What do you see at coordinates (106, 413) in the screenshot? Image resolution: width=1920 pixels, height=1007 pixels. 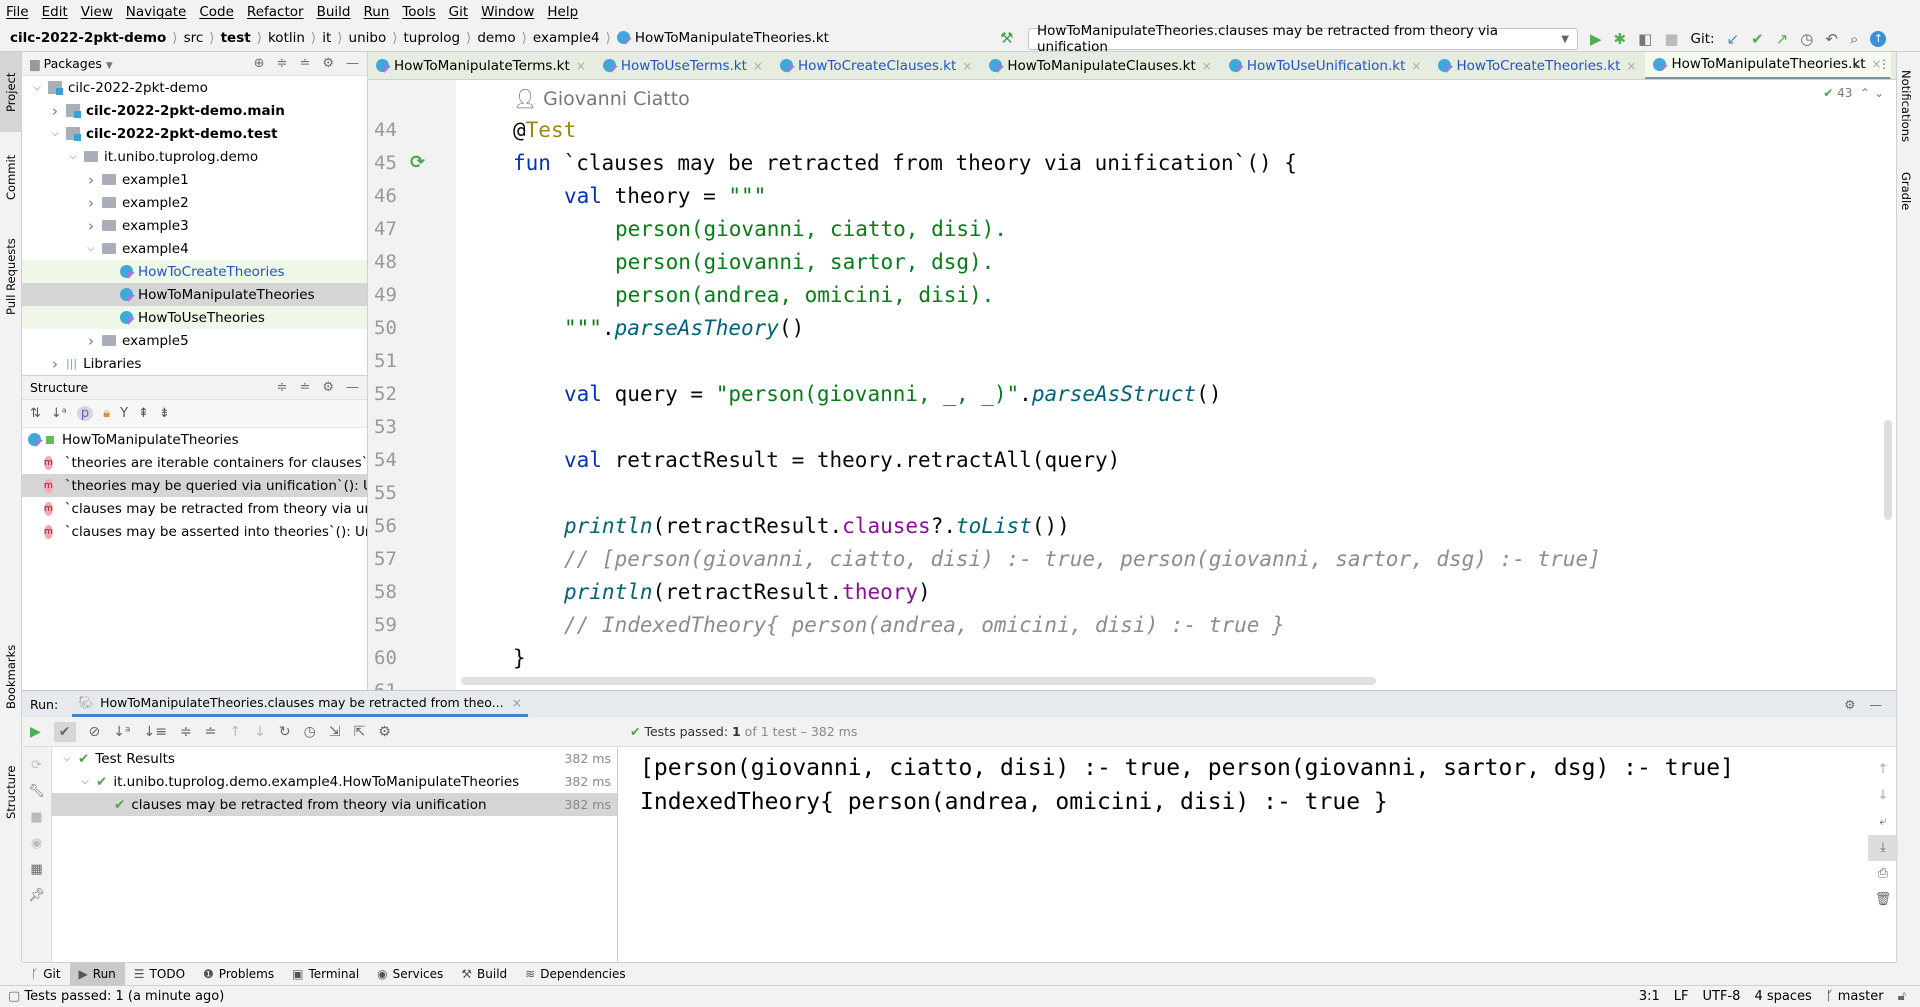 I see `show-non-public-icon: 🔒︎` at bounding box center [106, 413].